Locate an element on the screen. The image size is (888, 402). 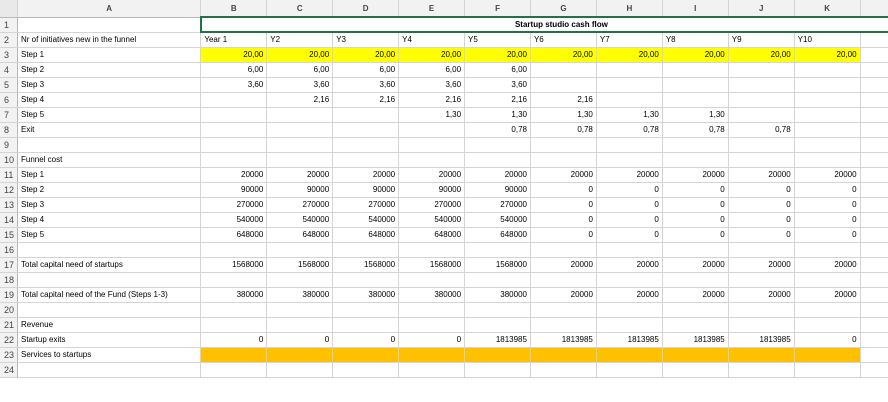
value-cell: 540000 is located at coordinates (234, 220).